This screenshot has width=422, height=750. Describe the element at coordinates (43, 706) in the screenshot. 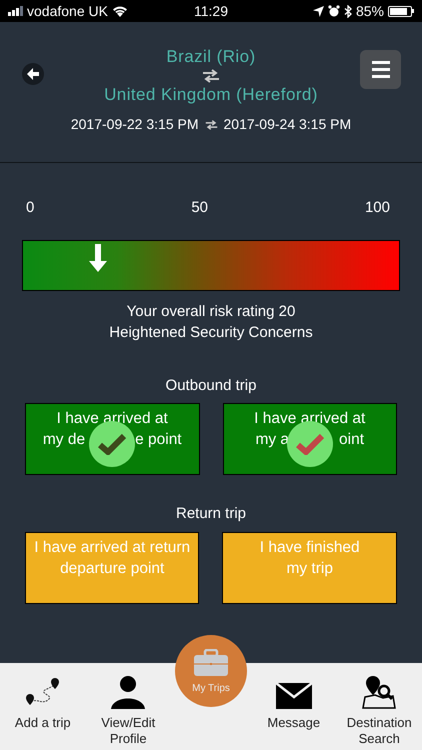

I see `tab-item: Add a trip` at that location.